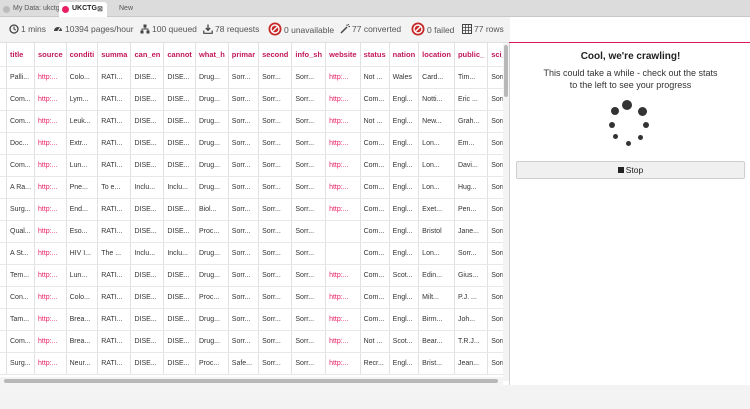  I want to click on column-header: website, so click(343, 55).